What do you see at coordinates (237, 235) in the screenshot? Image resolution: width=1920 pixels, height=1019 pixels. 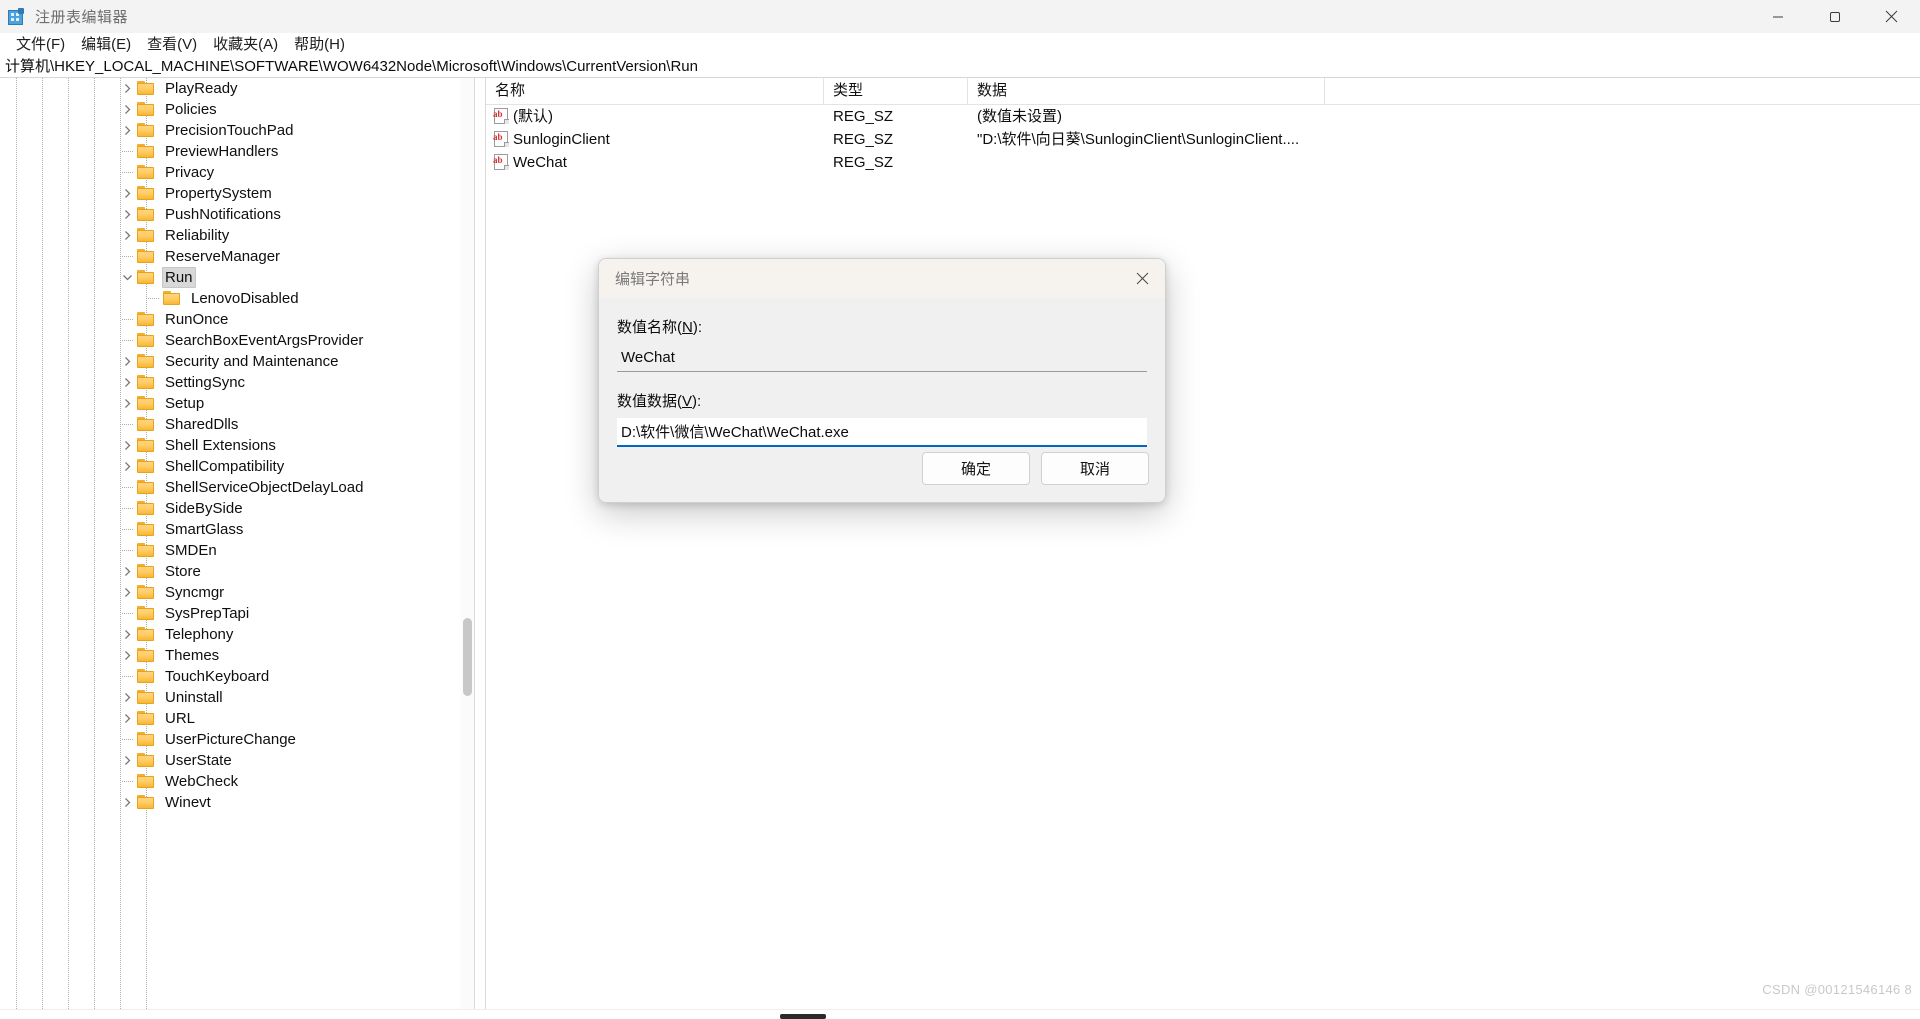 I see `tree-item: Reliability` at bounding box center [237, 235].